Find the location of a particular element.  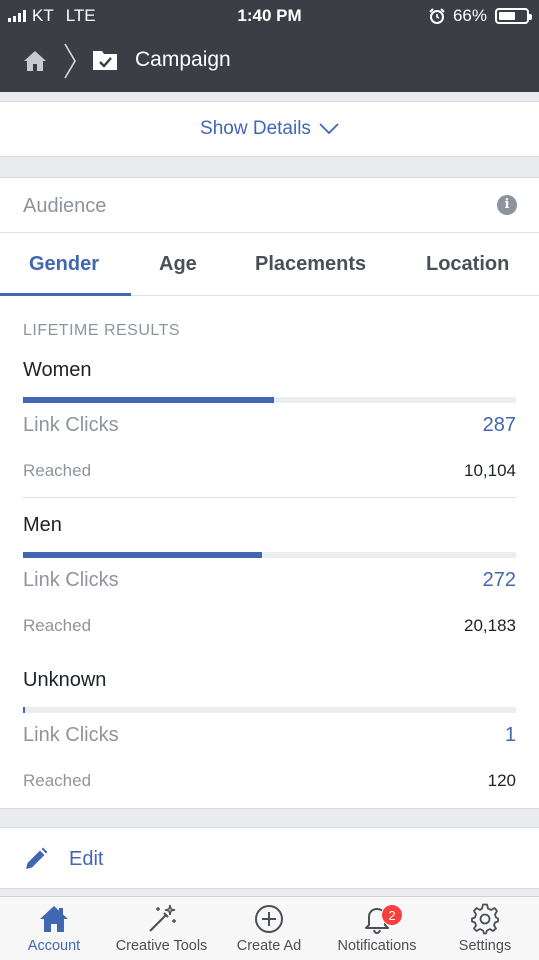

tab-settings: Settings is located at coordinates (485, 928).